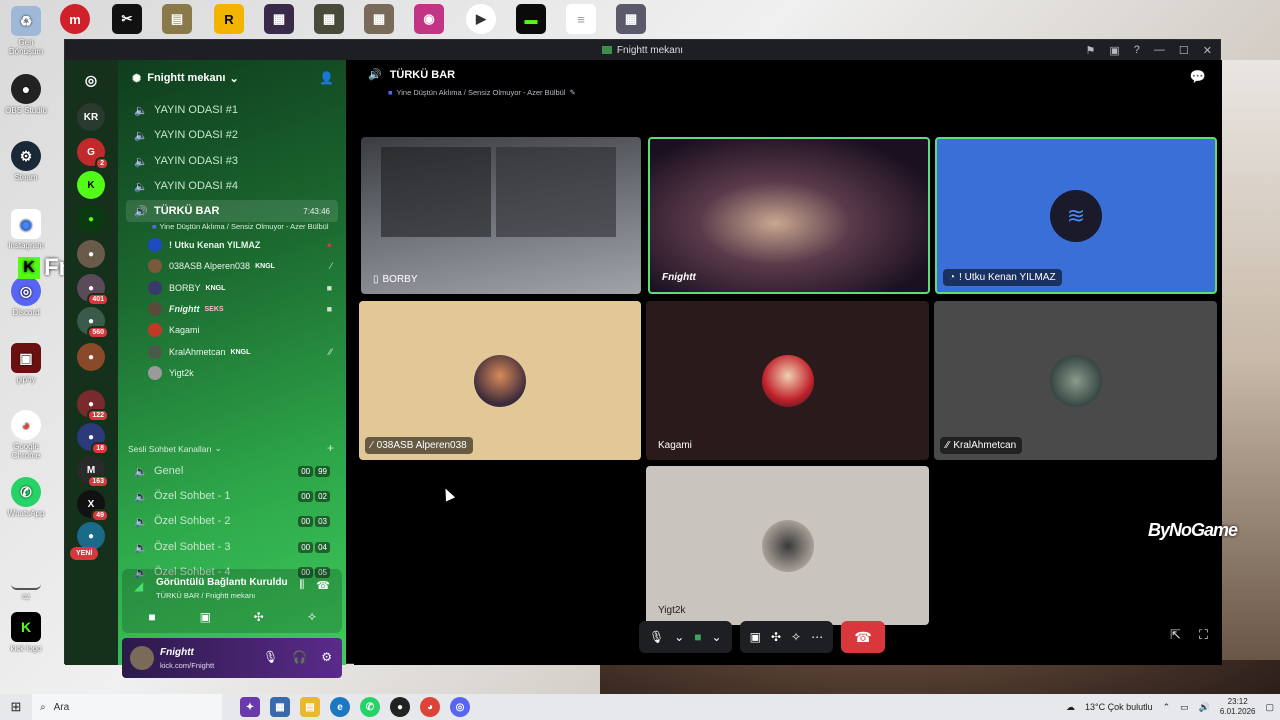 The width and height of the screenshot is (1280, 720). What do you see at coordinates (229, 19) in the screenshot?
I see `rockstar-icon: R` at bounding box center [229, 19].